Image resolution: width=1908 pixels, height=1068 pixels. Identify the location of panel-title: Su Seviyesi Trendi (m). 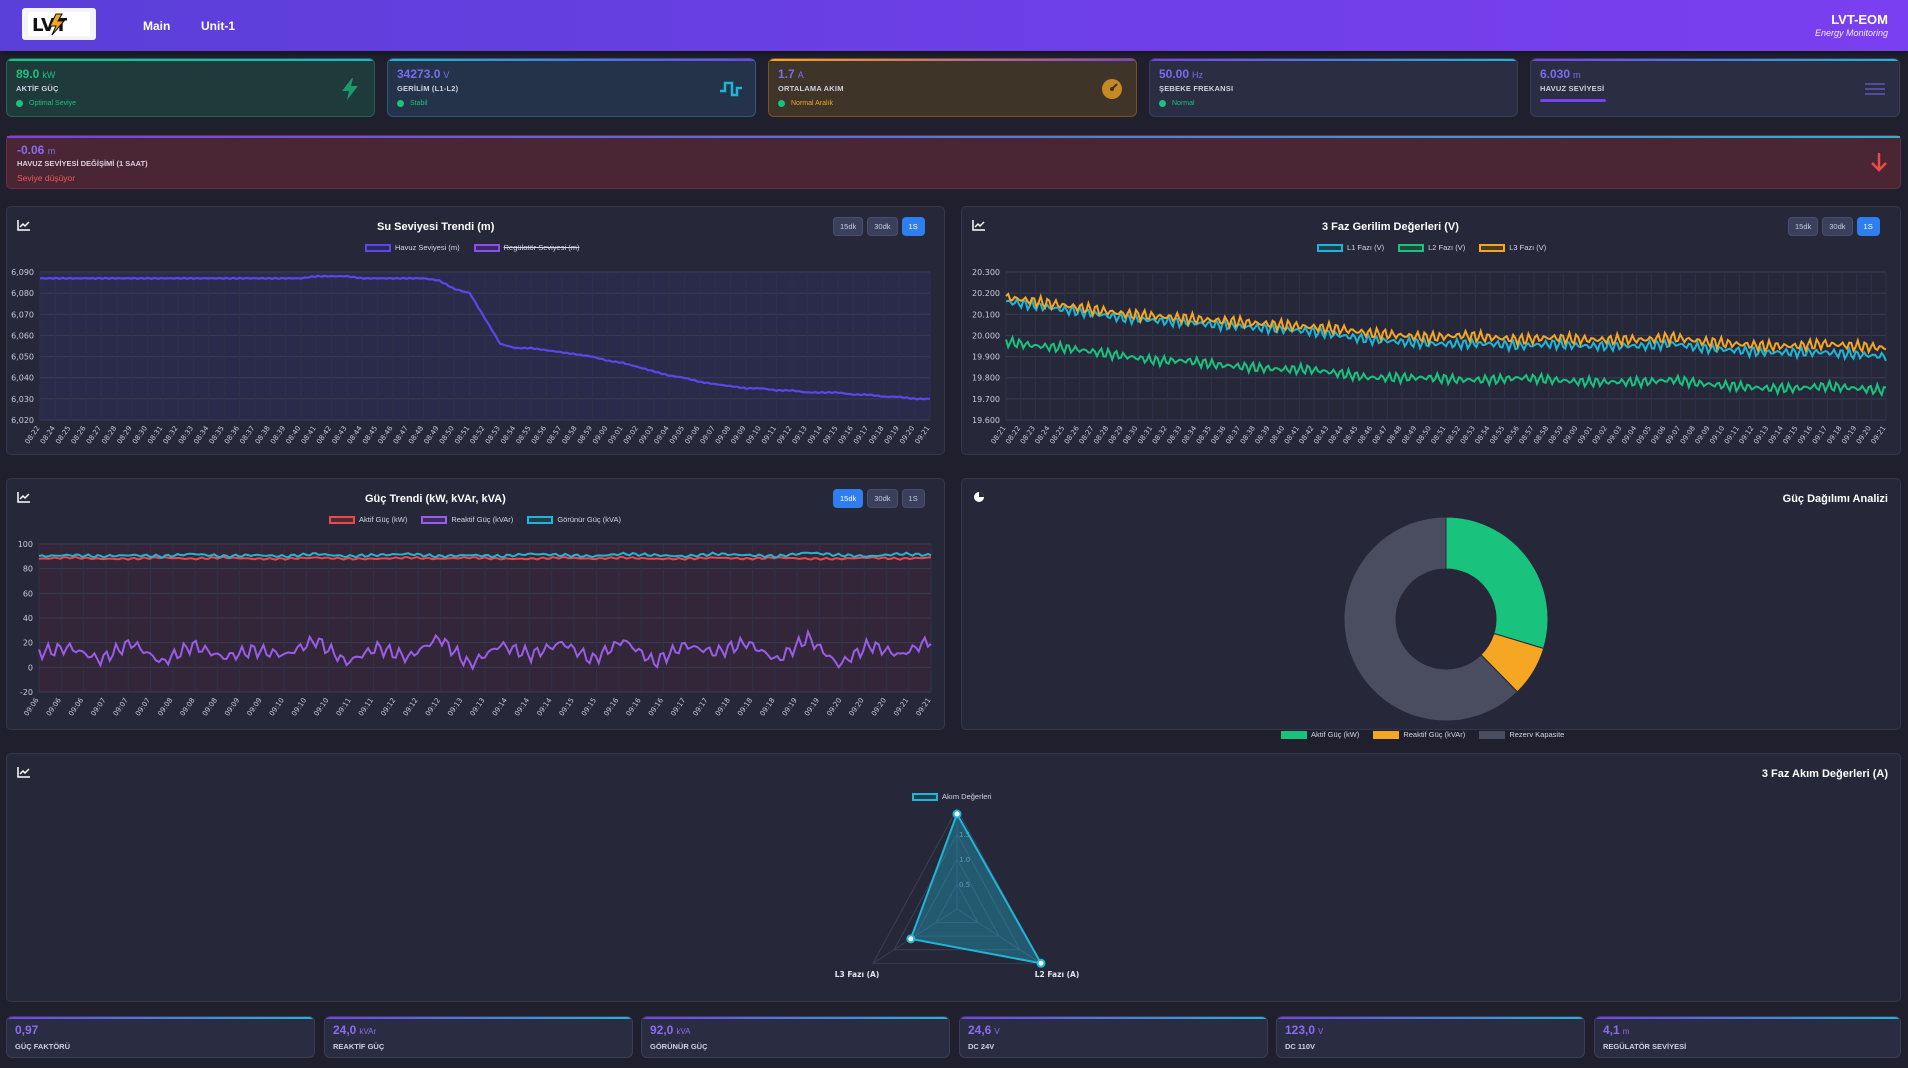
(436, 227).